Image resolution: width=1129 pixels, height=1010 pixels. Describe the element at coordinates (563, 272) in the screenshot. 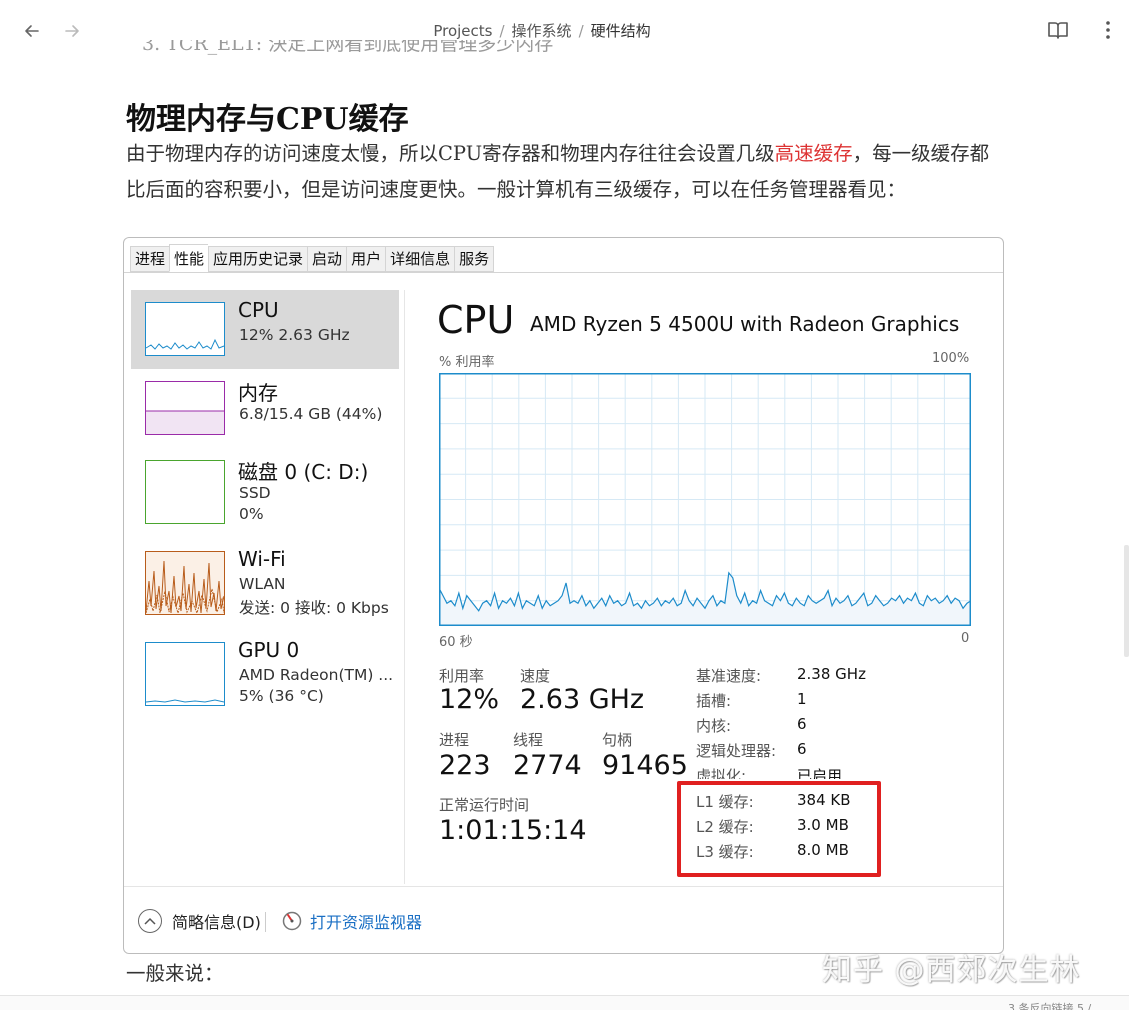

I see `tab-divider` at that location.